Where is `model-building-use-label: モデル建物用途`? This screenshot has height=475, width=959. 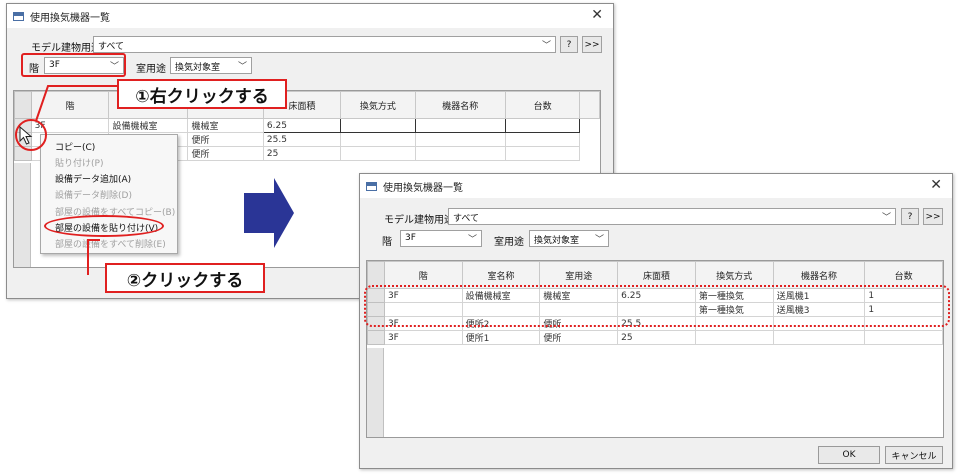
model-building-use-label: モデル建物用途 is located at coordinates (419, 220).